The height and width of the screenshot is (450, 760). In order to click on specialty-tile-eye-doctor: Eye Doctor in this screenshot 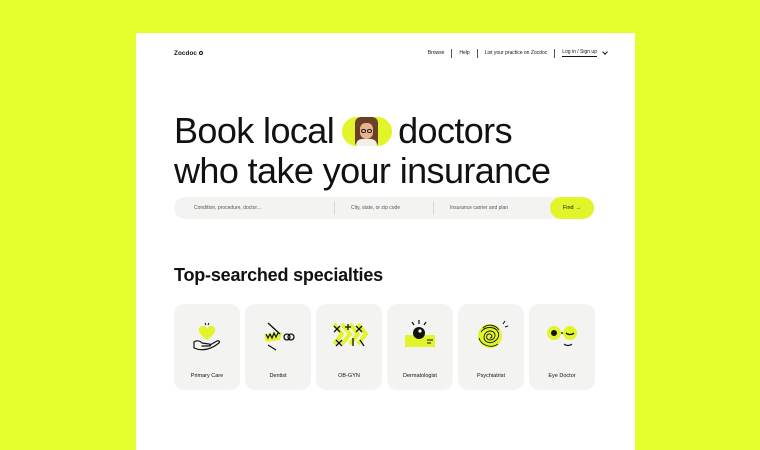, I will do `click(562, 347)`.